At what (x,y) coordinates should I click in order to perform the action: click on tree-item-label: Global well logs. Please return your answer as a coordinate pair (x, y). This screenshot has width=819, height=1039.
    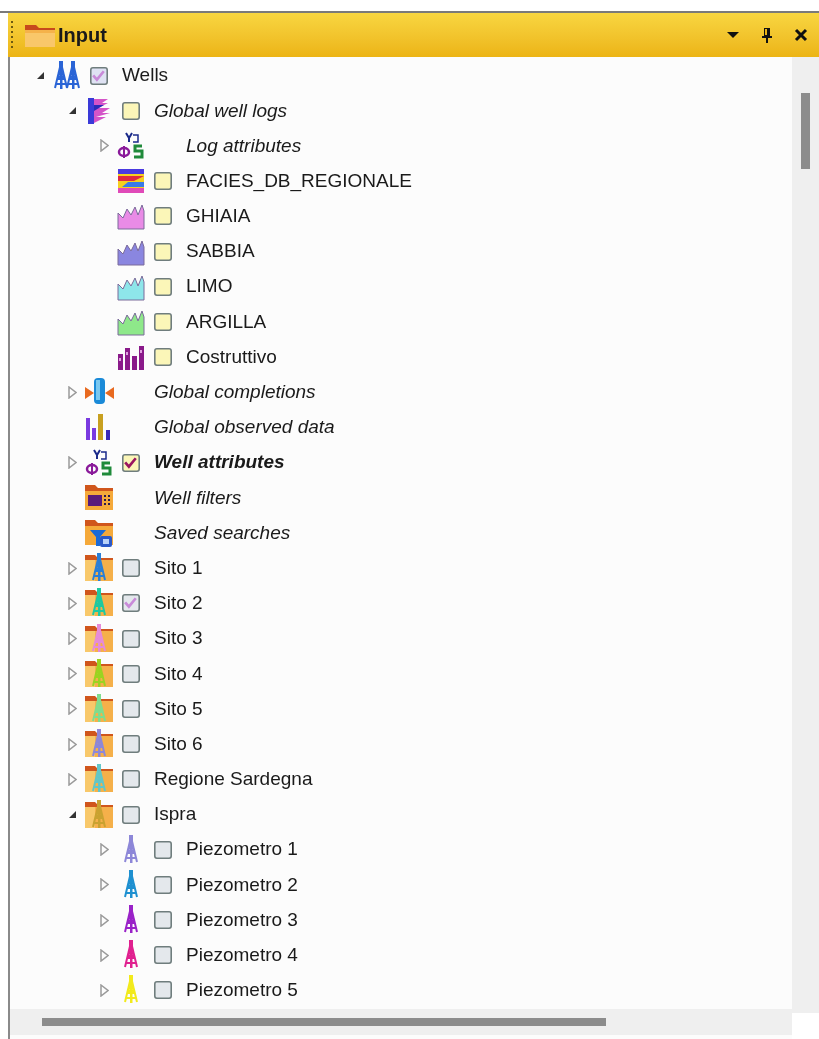
    Looking at the image, I should click on (221, 111).